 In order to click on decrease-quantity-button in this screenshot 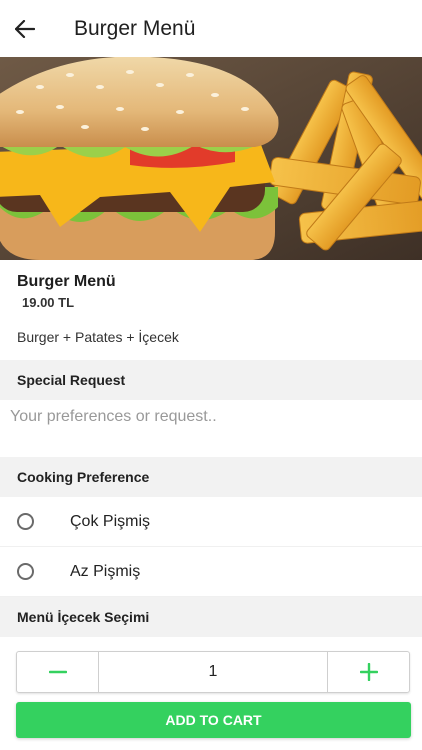, I will do `click(57, 672)`.